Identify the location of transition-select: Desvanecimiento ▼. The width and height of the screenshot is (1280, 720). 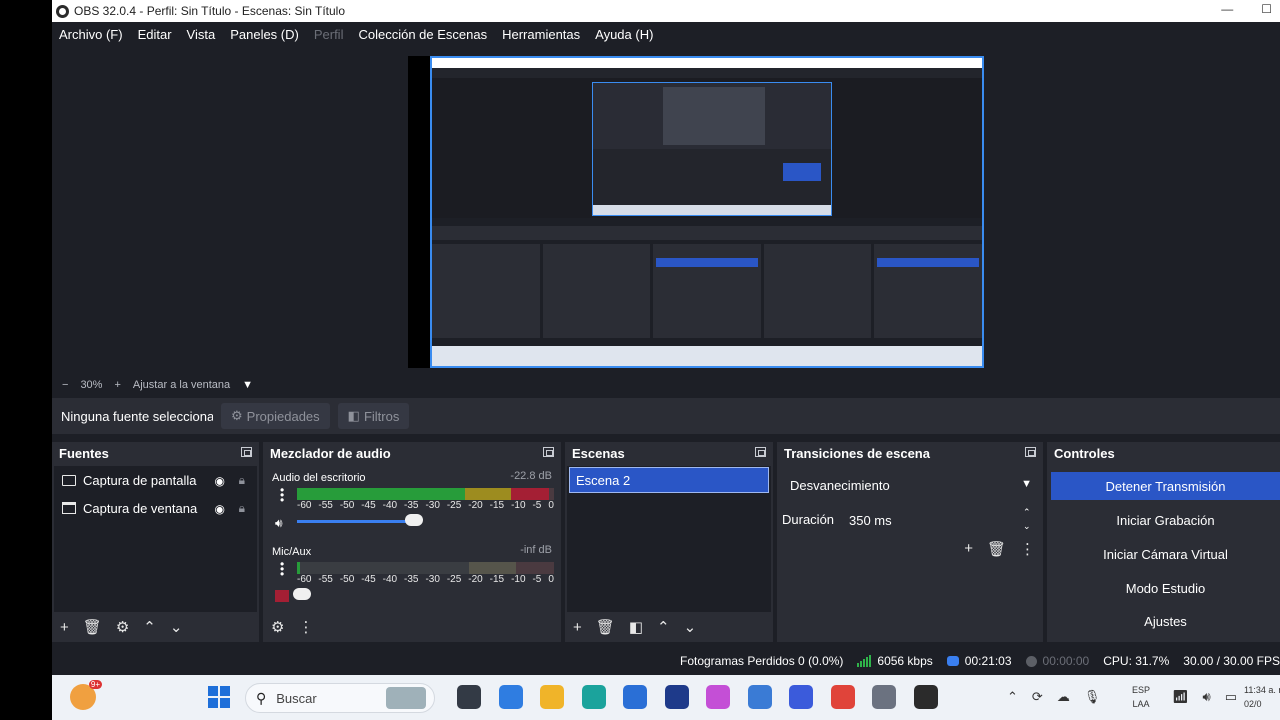
(910, 485).